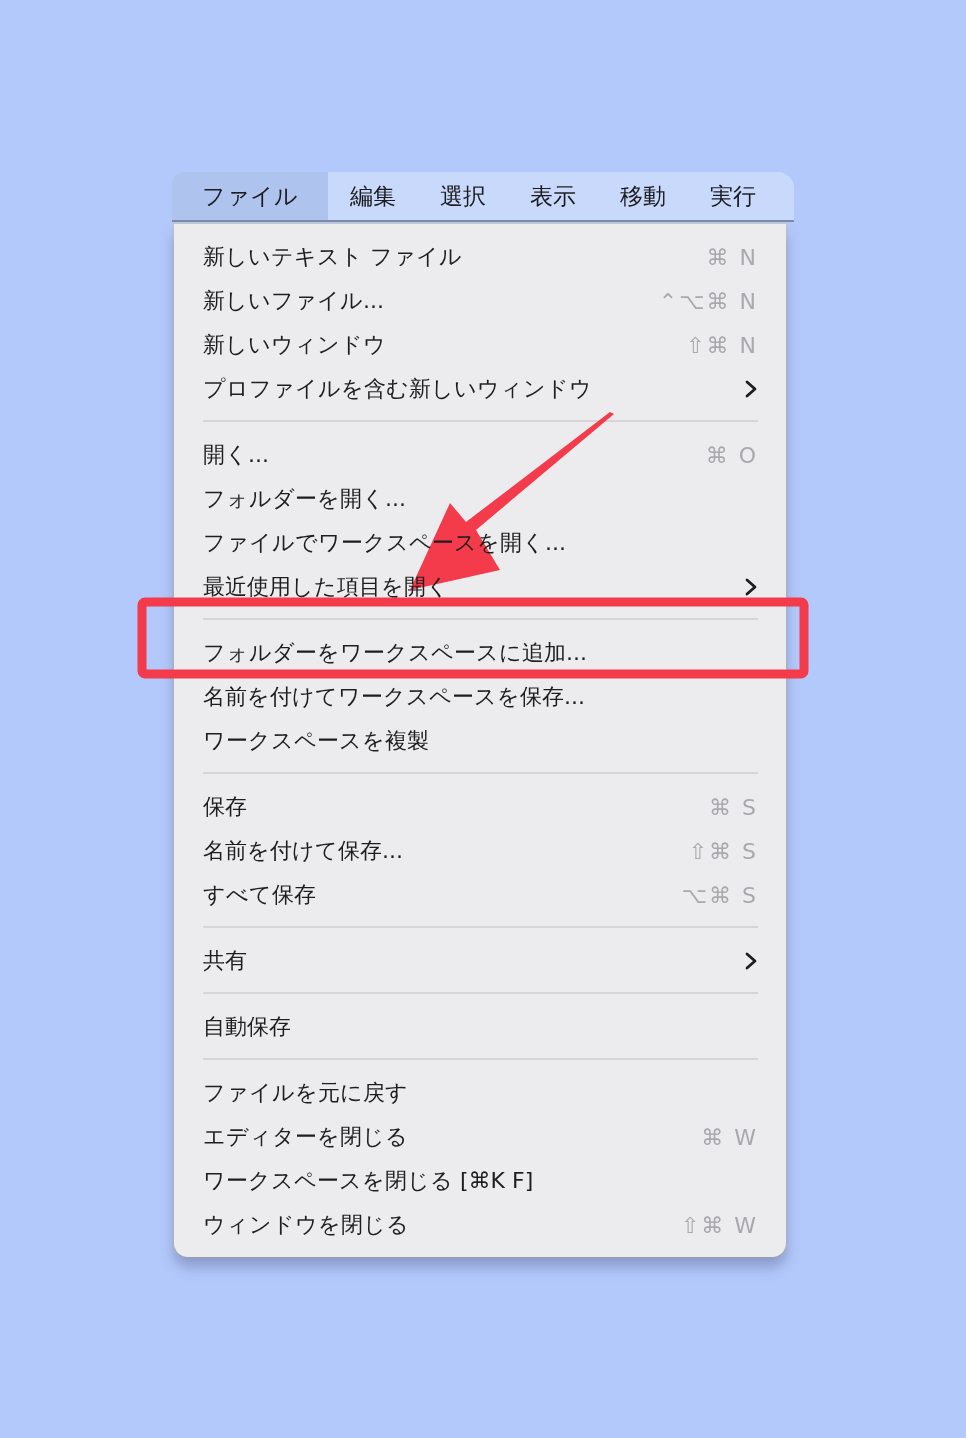  Describe the element at coordinates (480, 1225) in the screenshot. I see `menu-item: ウィンドウを閉じる ⇧⌘ W` at that location.